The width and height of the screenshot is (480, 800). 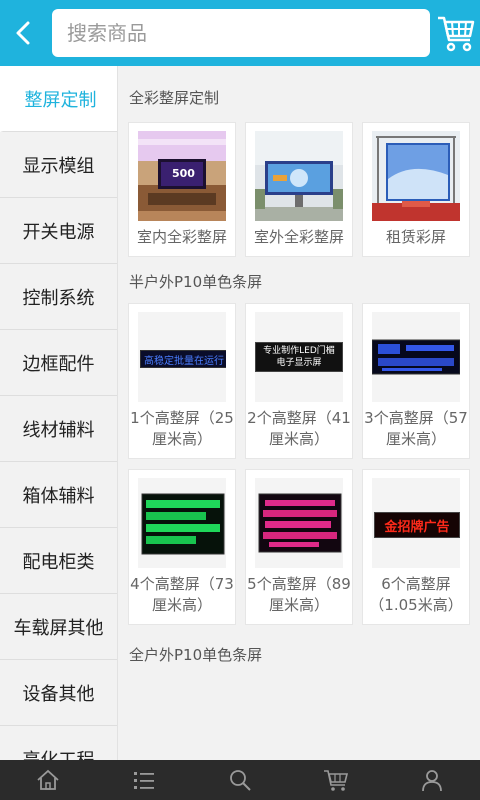 I want to click on product-card: 租赁彩屏, so click(x=416, y=189).